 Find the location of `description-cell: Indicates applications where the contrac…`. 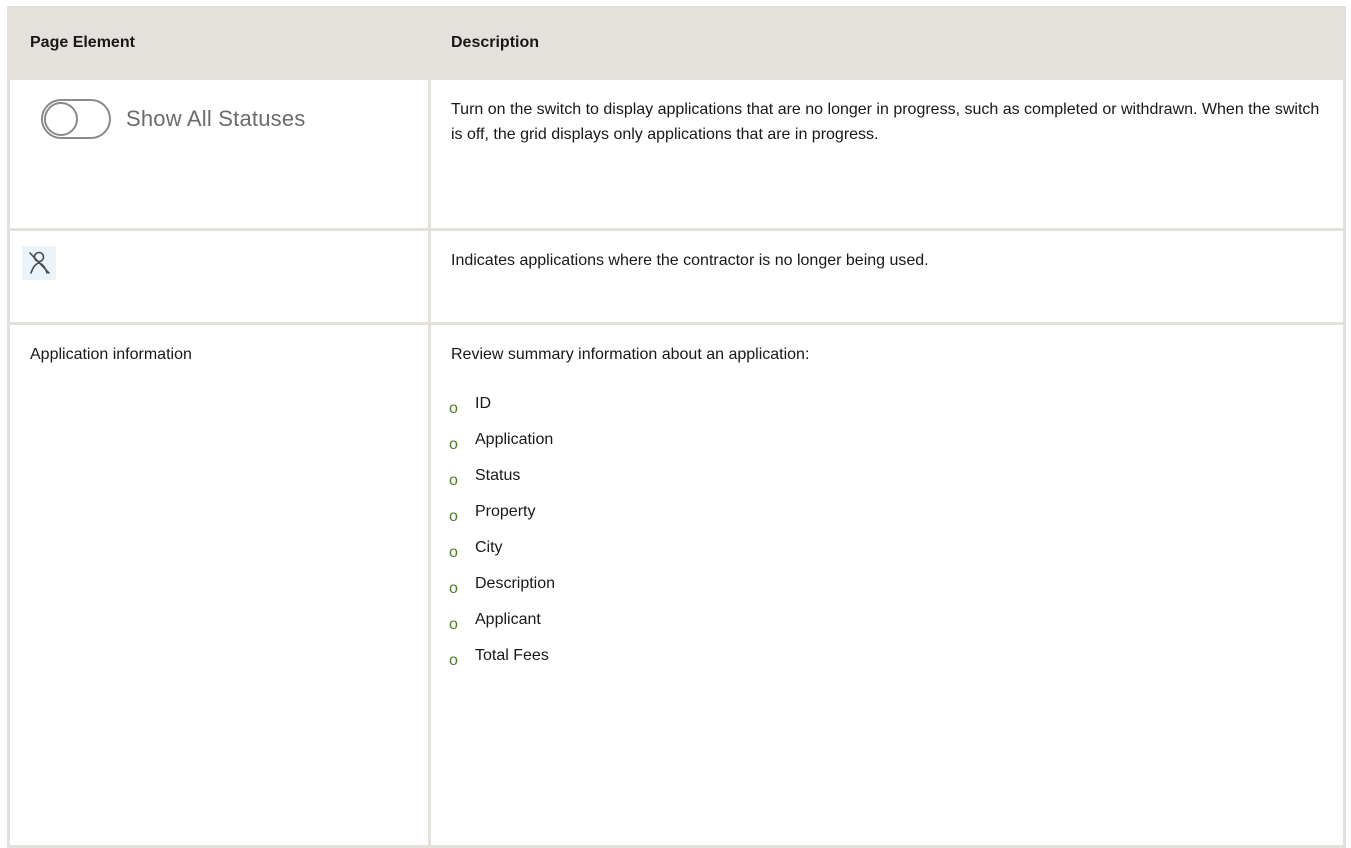

description-cell: Indicates applications where the contrac… is located at coordinates (887, 276).